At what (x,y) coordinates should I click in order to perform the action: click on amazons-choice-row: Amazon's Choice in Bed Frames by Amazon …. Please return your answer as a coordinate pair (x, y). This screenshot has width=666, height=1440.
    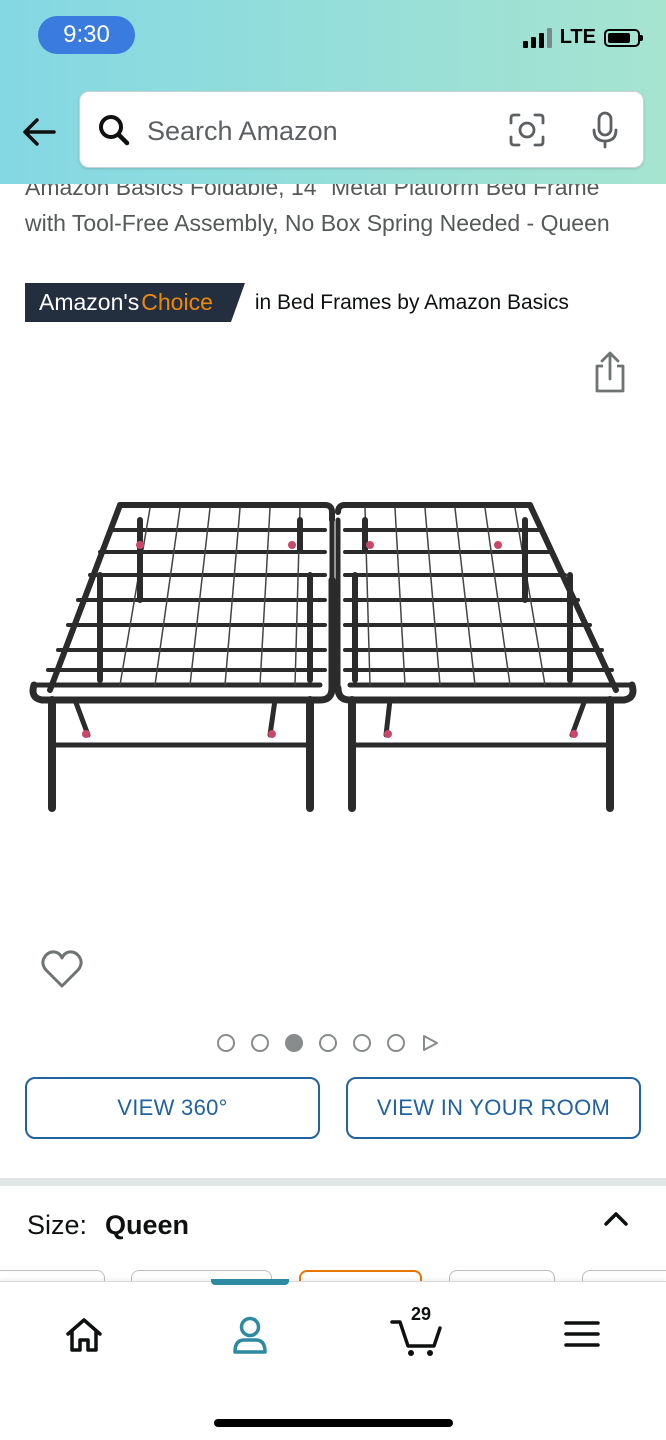
    Looking at the image, I should click on (297, 302).